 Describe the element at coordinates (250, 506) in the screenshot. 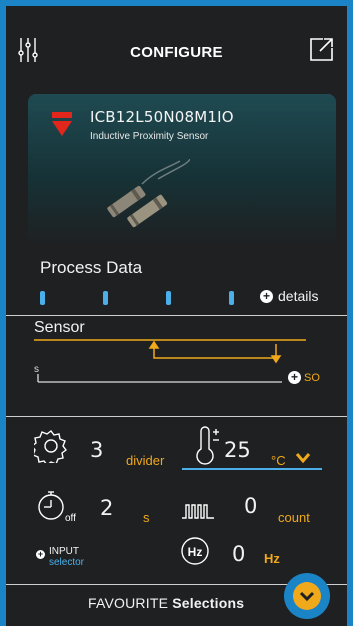

I see `count-value: 0` at that location.